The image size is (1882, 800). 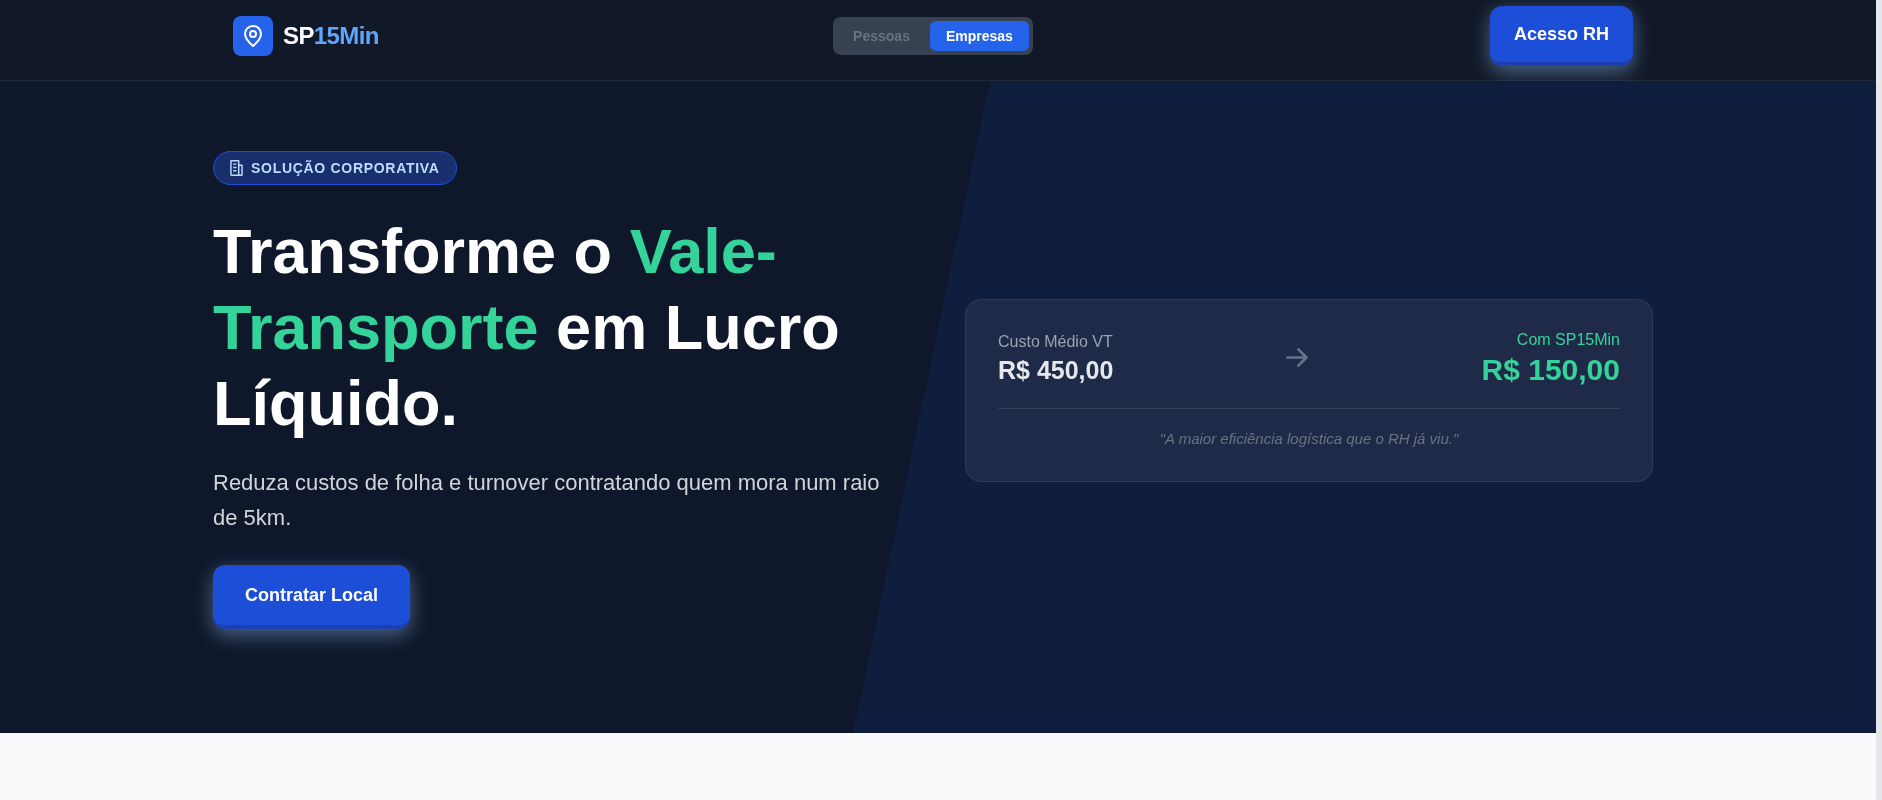 What do you see at coordinates (1879, 400) in the screenshot?
I see `scrollbar` at bounding box center [1879, 400].